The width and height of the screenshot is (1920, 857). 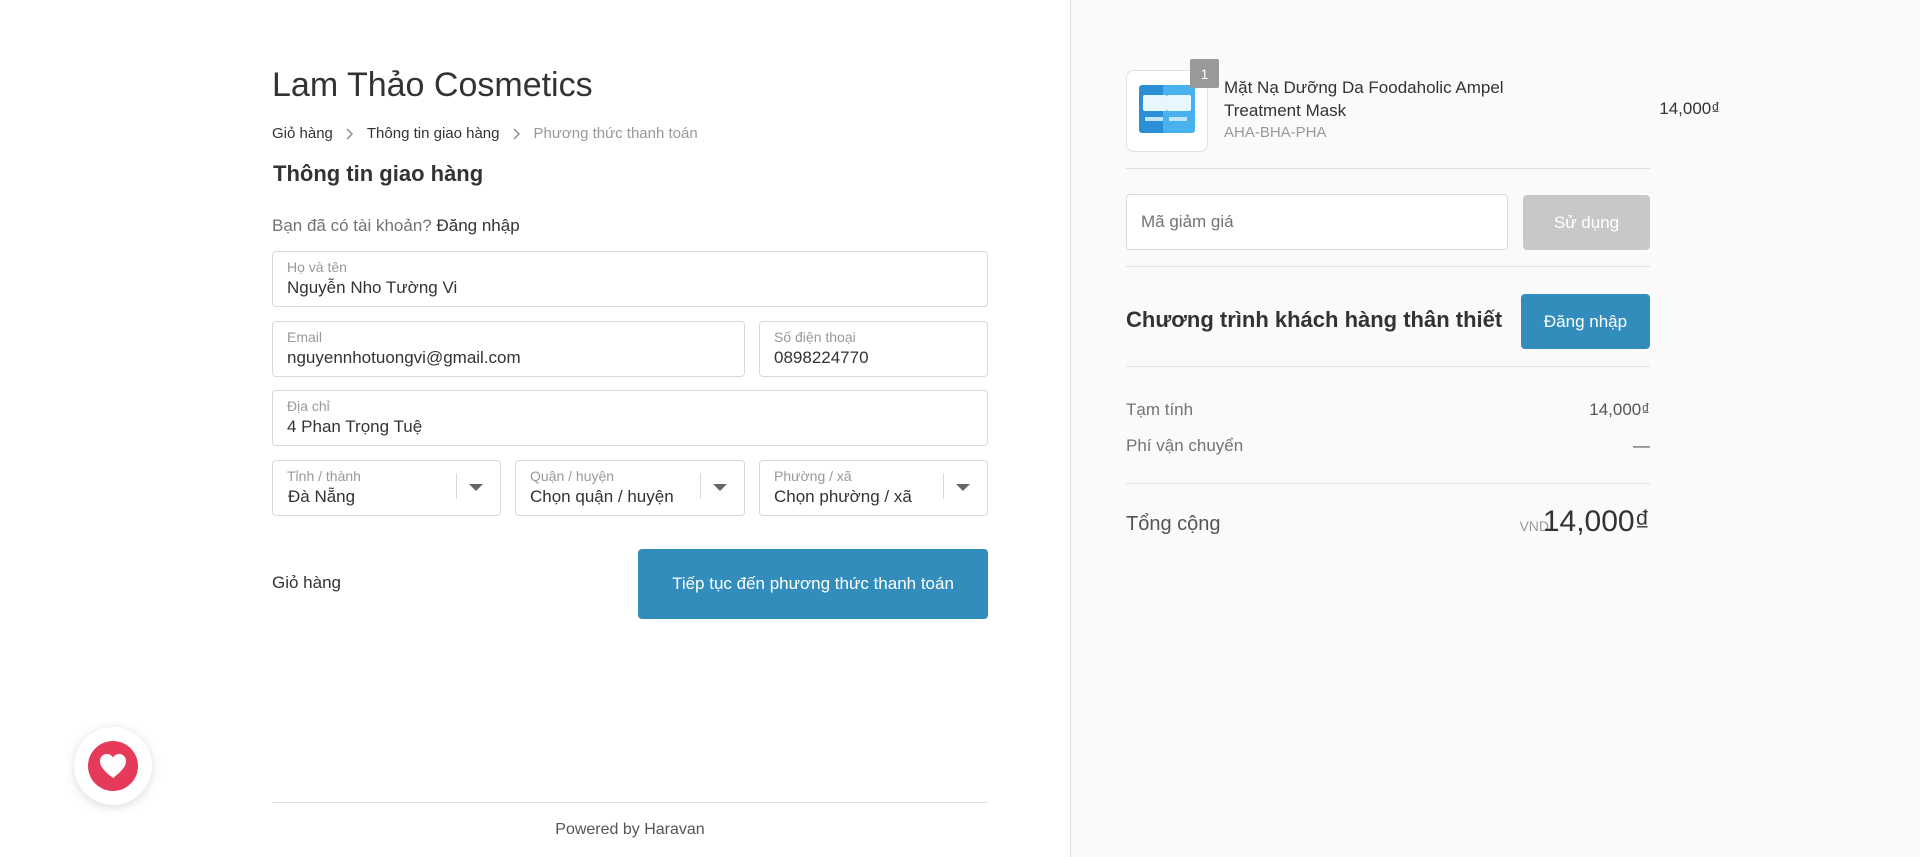 I want to click on province-value: Đà Nẵng, so click(x=321, y=497).